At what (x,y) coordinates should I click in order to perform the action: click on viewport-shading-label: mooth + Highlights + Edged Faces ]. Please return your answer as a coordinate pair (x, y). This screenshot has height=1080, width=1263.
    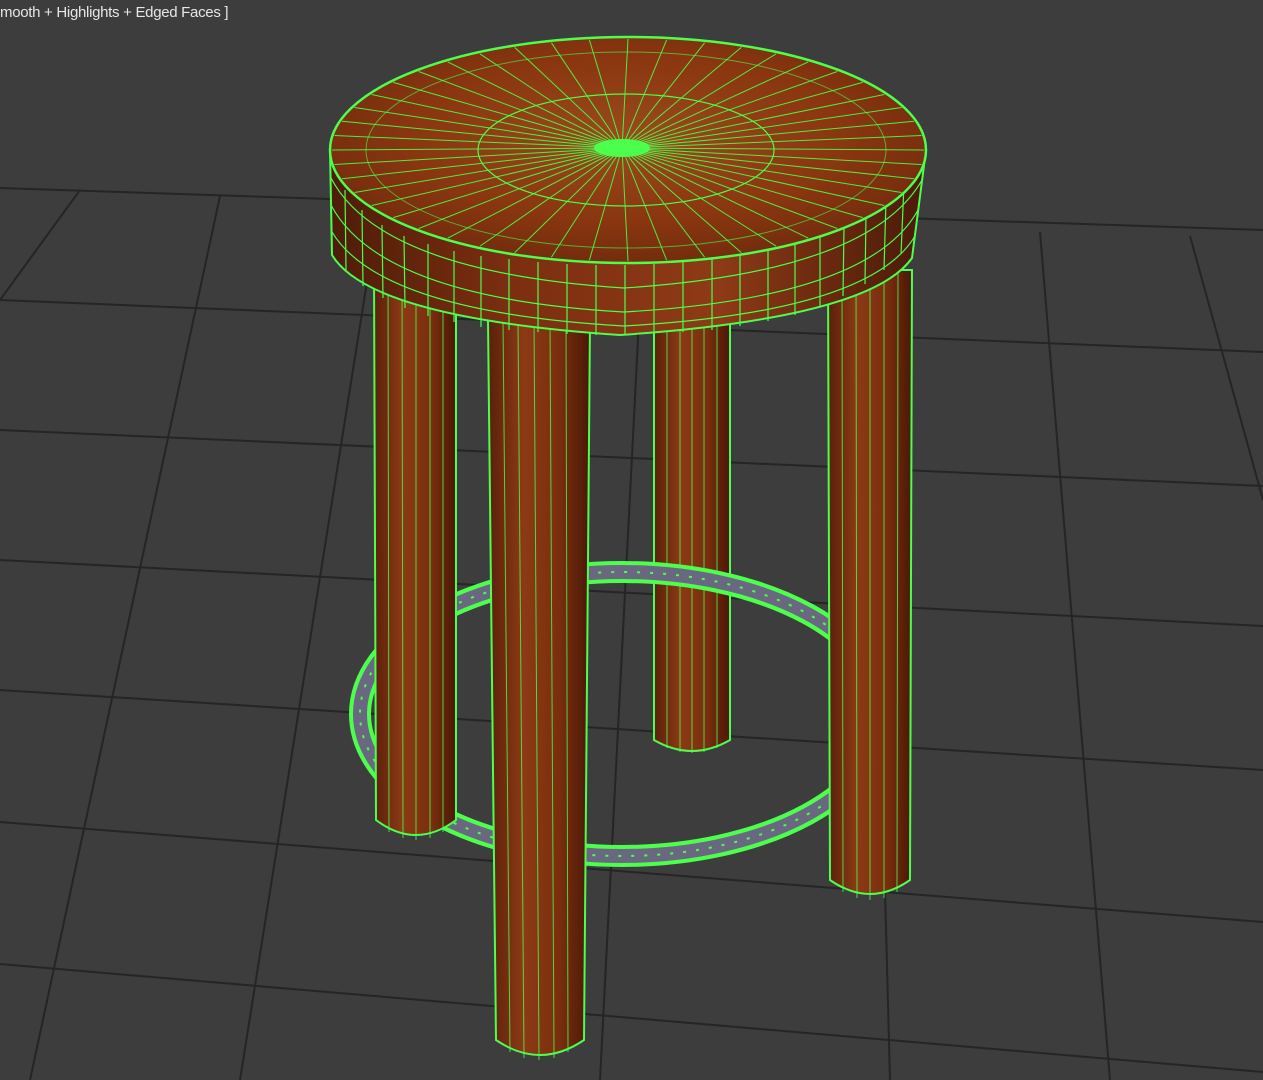
    Looking at the image, I should click on (114, 12).